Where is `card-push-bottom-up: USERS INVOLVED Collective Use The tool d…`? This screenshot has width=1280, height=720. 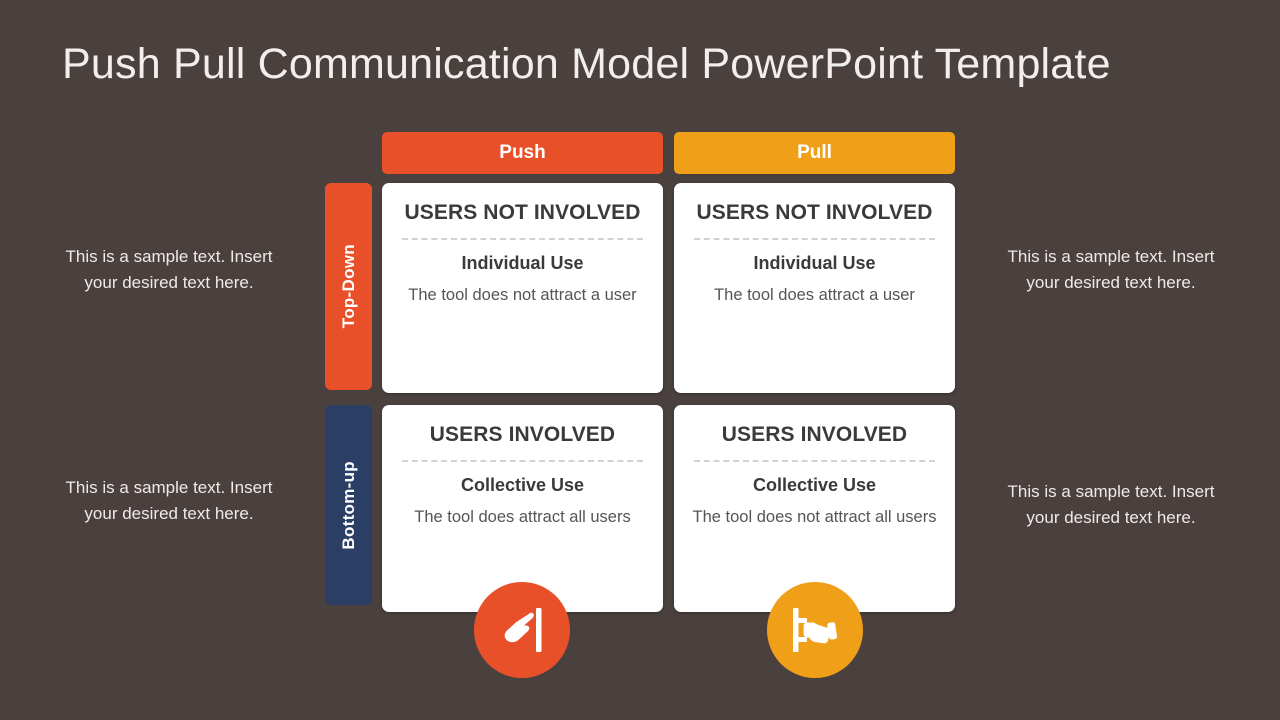
card-push-bottom-up: USERS INVOLVED Collective Use The tool d… is located at coordinates (522, 508).